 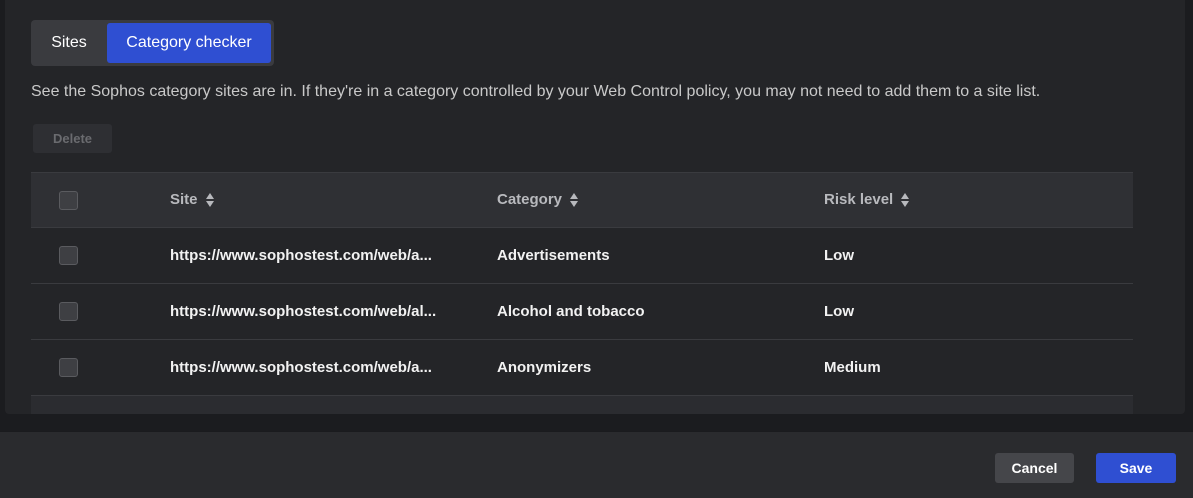 What do you see at coordinates (596, 464) in the screenshot?
I see `dialog-footer: Cancel Save` at bounding box center [596, 464].